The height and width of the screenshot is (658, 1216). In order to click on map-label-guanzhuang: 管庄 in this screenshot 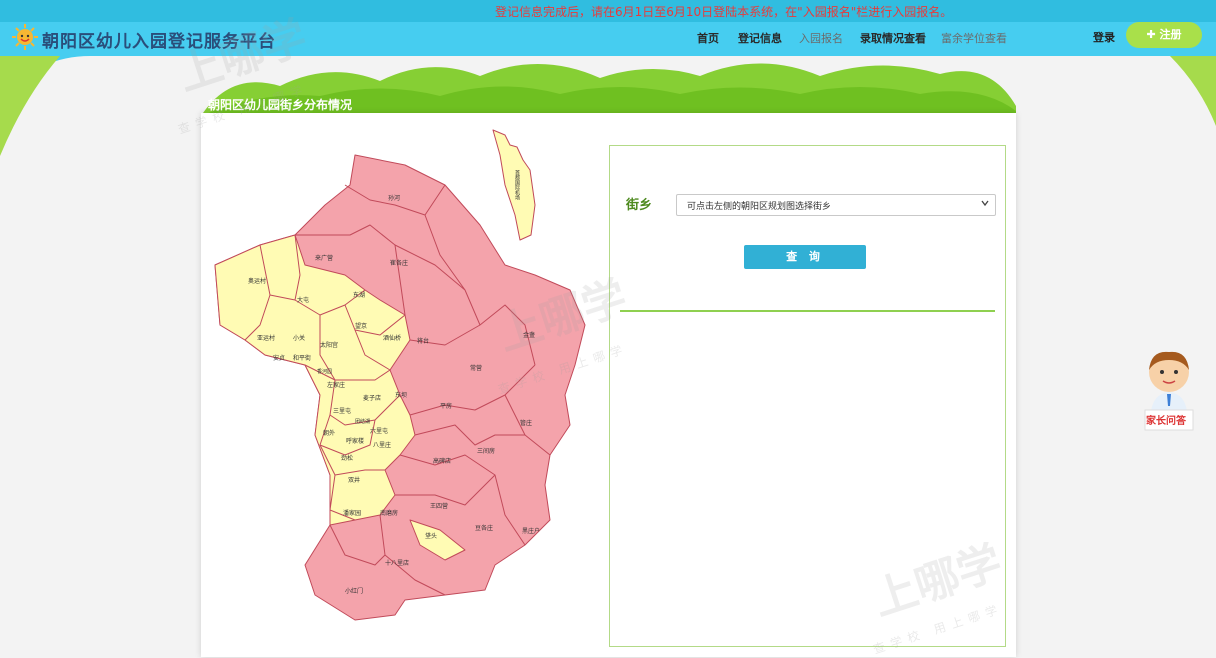, I will do `click(526, 423)`.